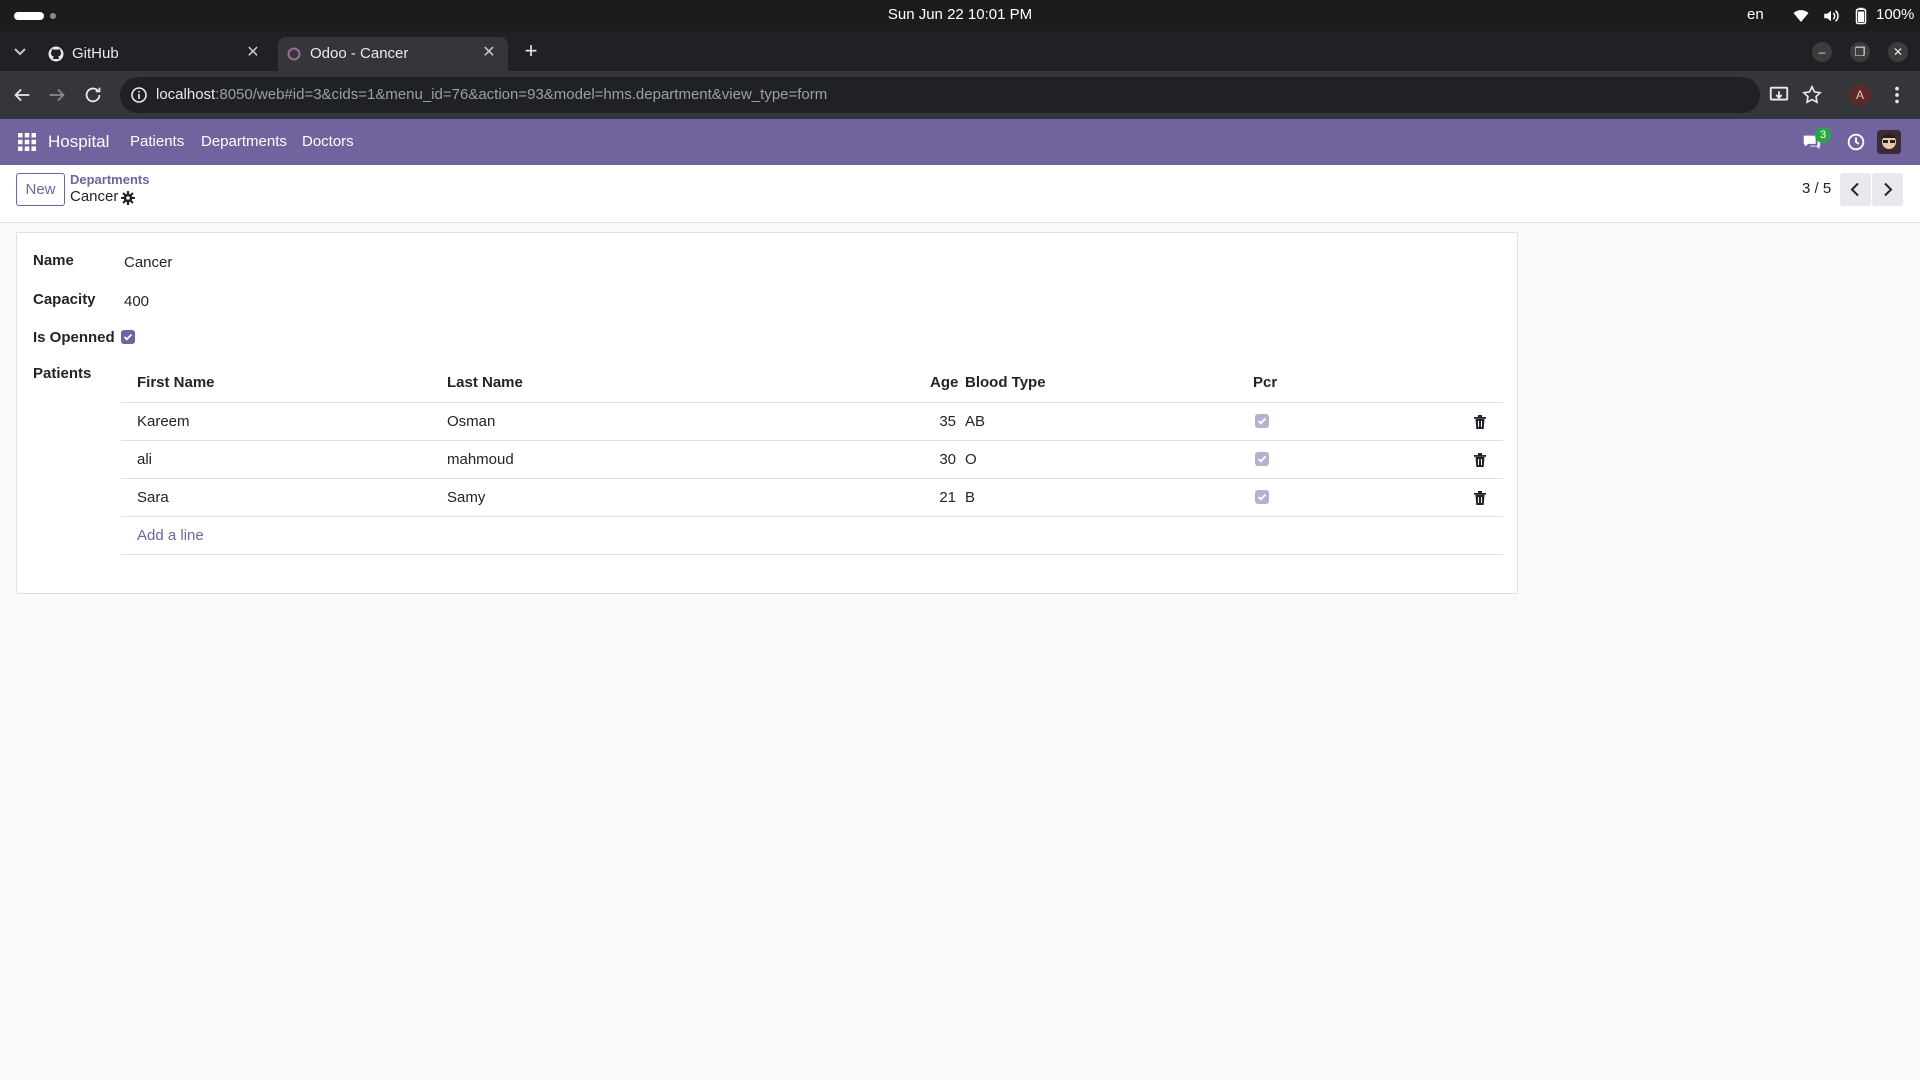  I want to click on pager-next-button, so click(1887, 189).